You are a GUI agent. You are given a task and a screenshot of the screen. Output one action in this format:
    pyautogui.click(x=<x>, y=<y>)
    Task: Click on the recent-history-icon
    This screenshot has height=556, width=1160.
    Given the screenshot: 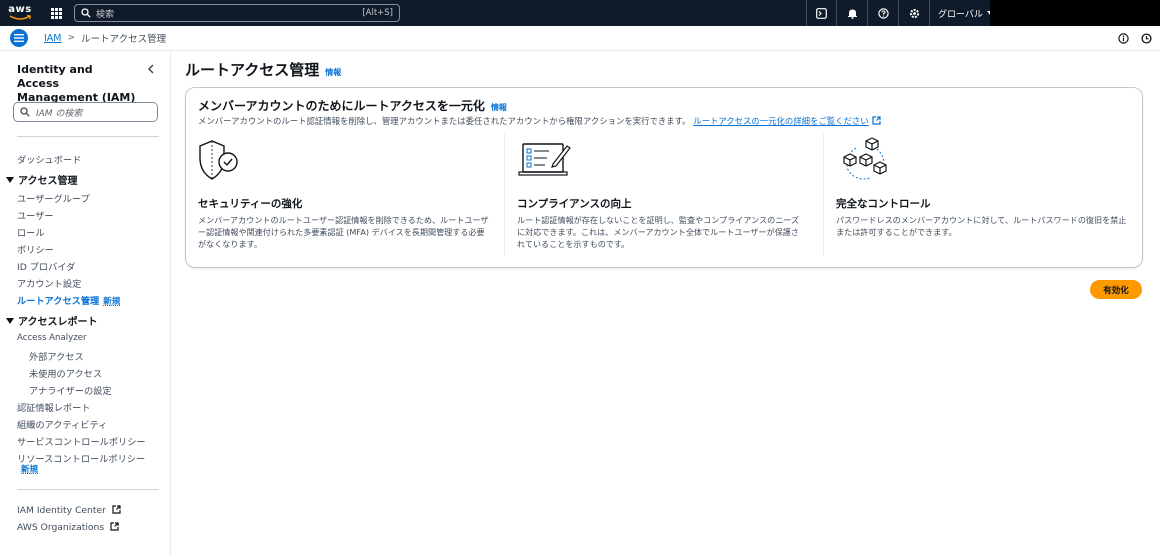 What is the action you would take?
    pyautogui.click(x=1146, y=38)
    